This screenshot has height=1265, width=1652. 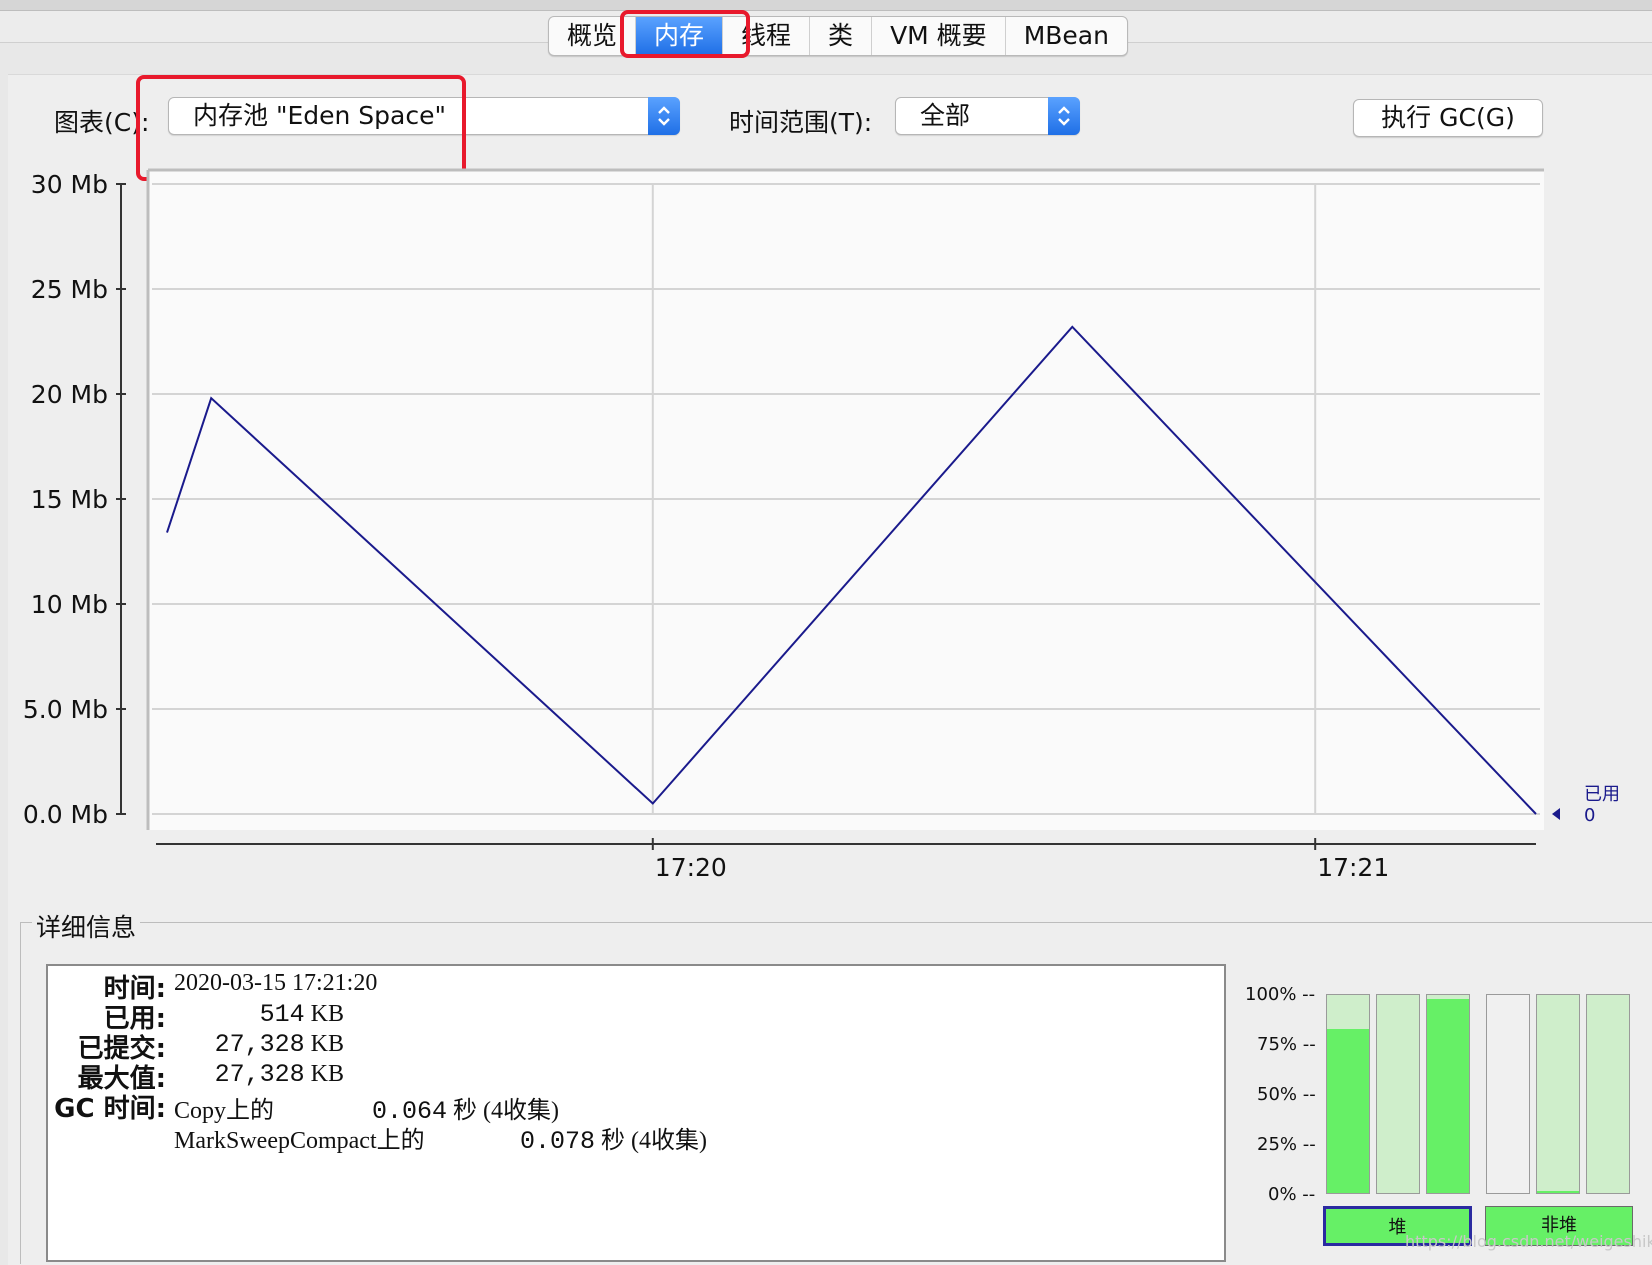 What do you see at coordinates (1292, 1194) in the screenshot?
I see `pool-scale-0: 0% --` at bounding box center [1292, 1194].